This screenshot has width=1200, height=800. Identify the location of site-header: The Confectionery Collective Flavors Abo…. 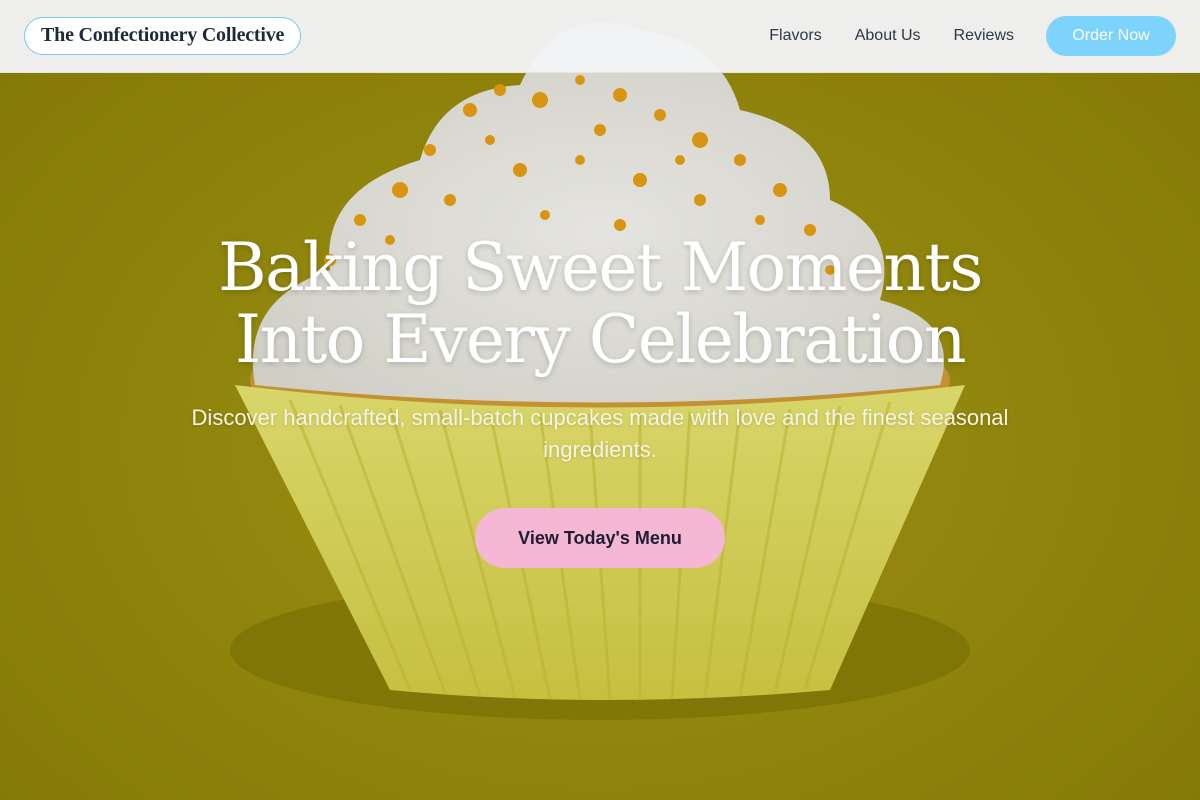
(600, 36).